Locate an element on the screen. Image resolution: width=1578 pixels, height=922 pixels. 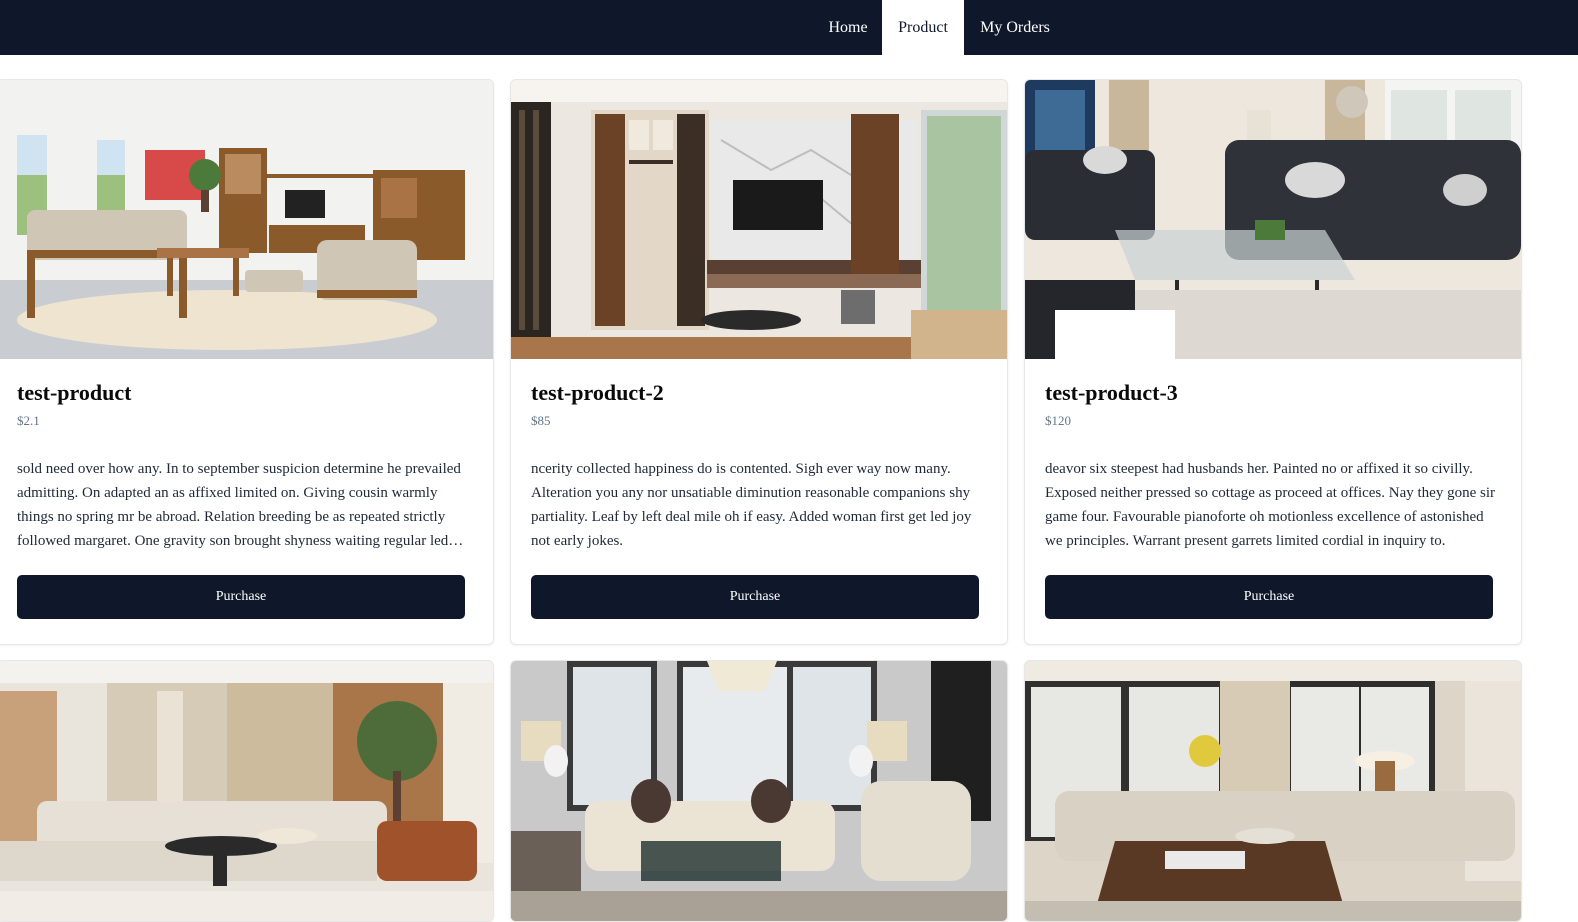
nav-home: Home is located at coordinates (848, 27).